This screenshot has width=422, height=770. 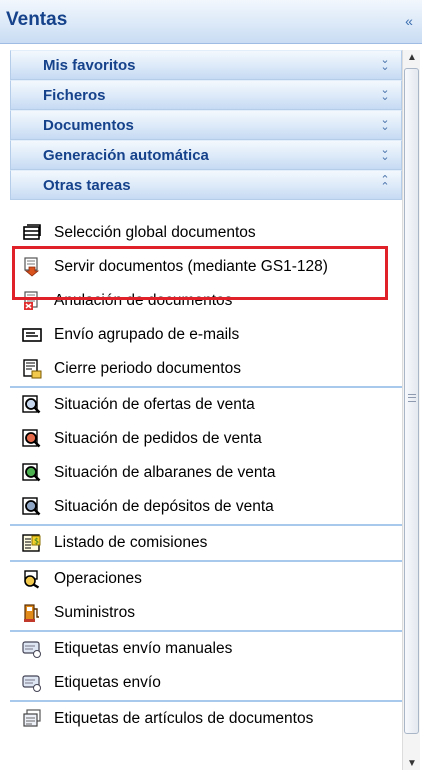 What do you see at coordinates (74, 95) in the screenshot?
I see `group-label: Ficheros` at bounding box center [74, 95].